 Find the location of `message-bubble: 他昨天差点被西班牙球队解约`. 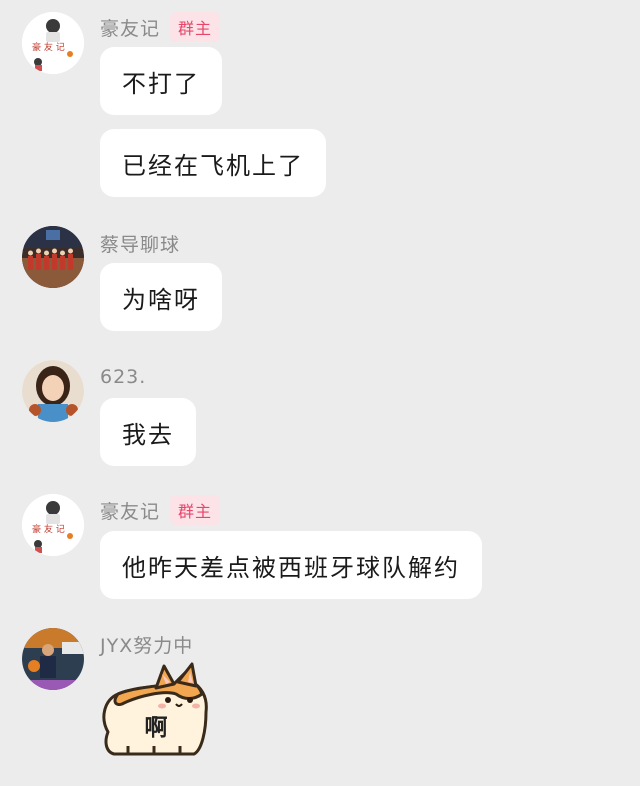

message-bubble: 他昨天差点被西班牙球队解约 is located at coordinates (291, 565).